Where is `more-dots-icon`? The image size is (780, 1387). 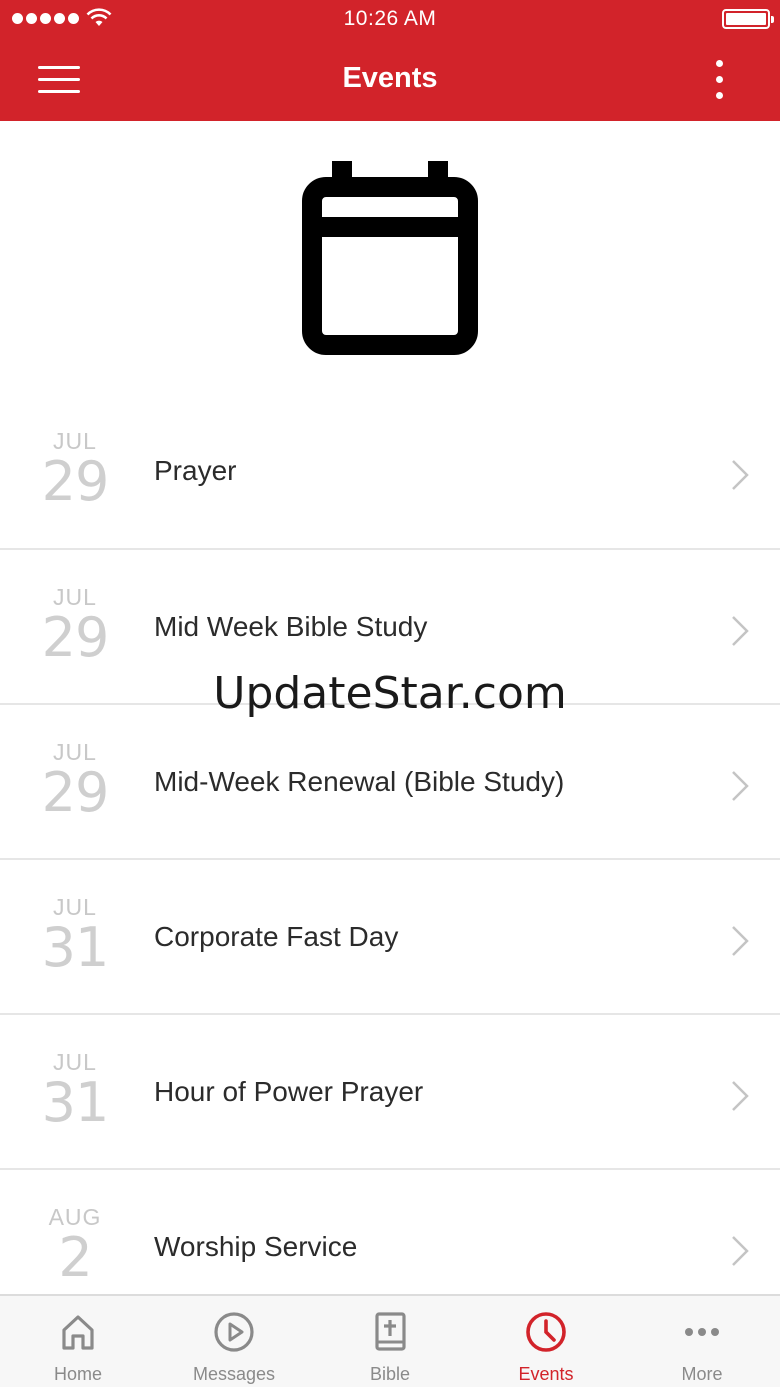
more-dots-icon is located at coordinates (702, 1332).